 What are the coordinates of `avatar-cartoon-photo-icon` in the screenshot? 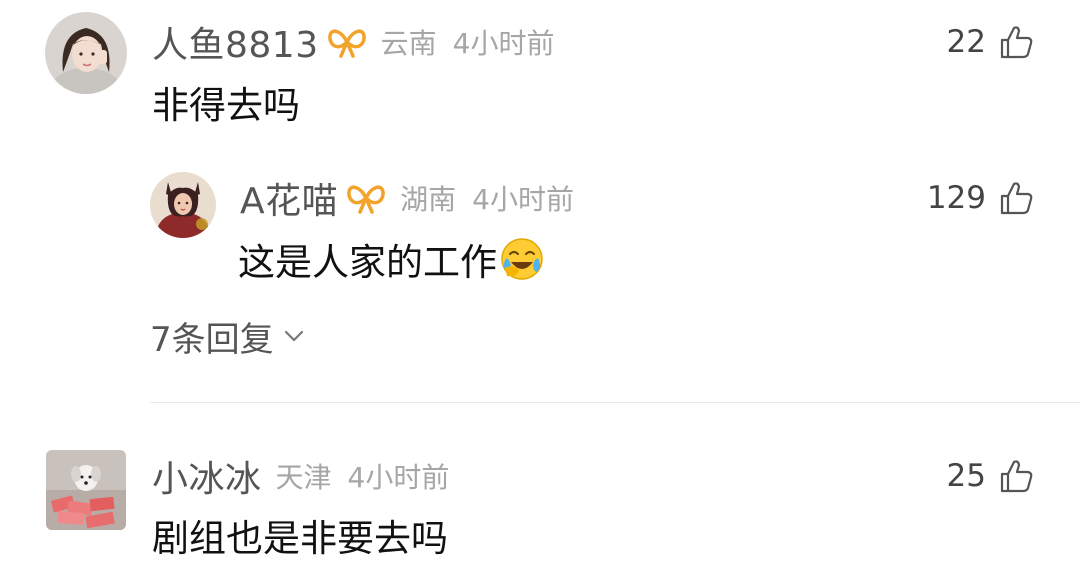 It's located at (183, 205).